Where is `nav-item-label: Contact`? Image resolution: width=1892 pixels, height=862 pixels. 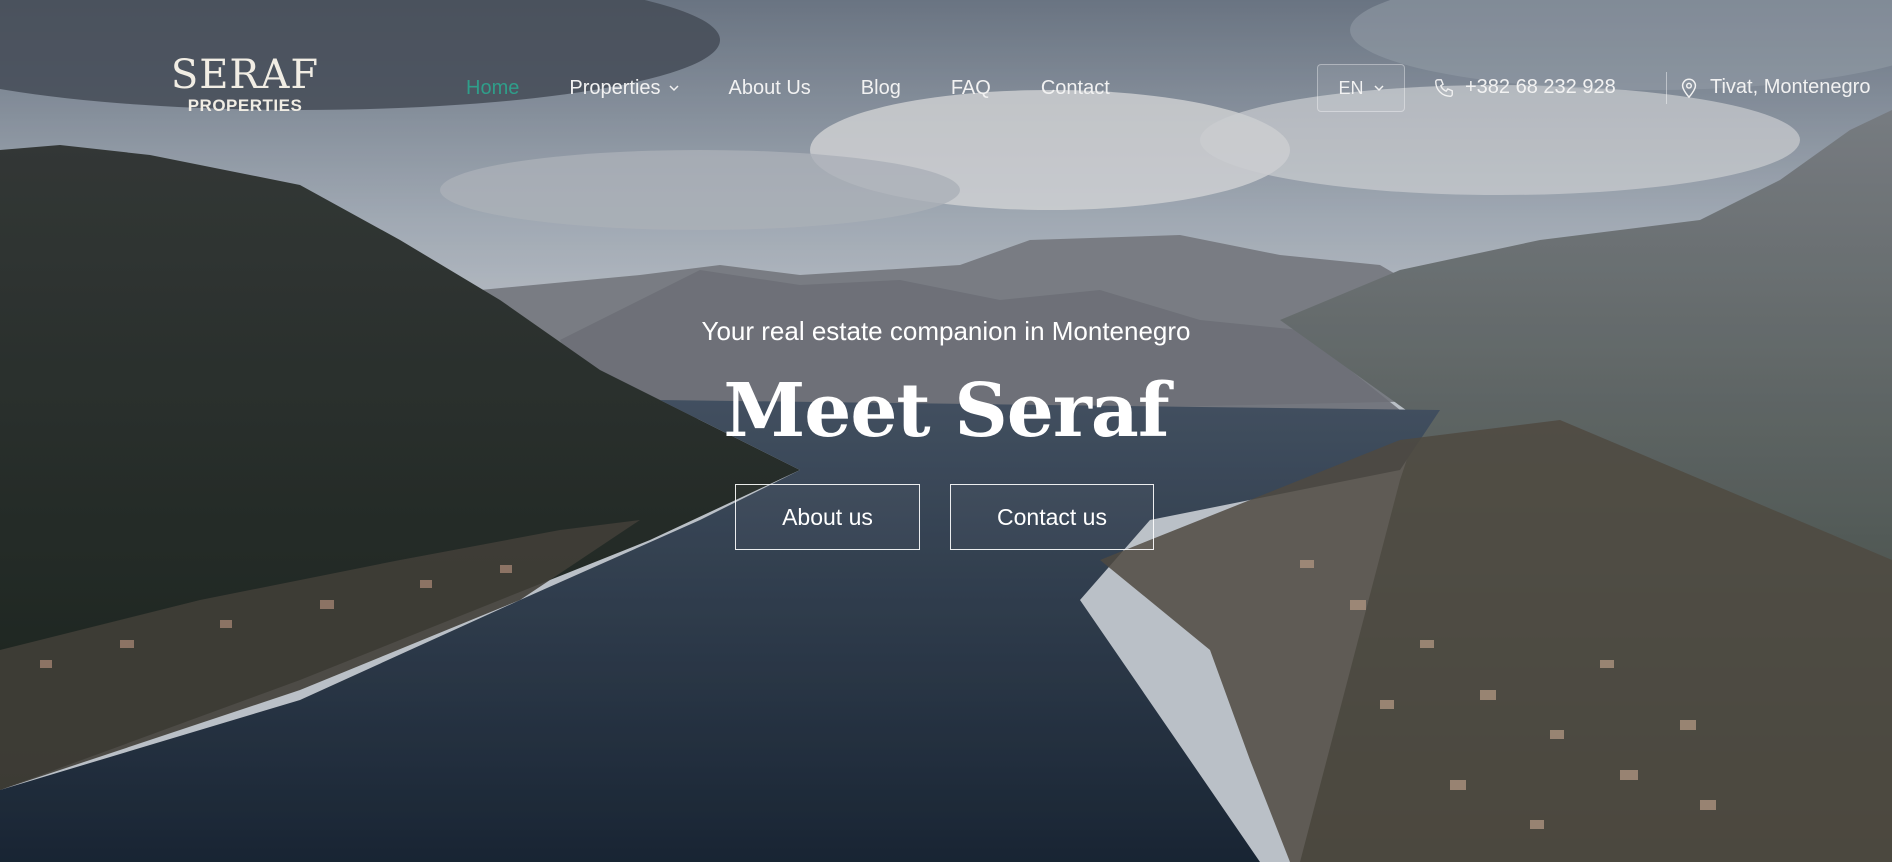 nav-item-label: Contact is located at coordinates (1075, 87).